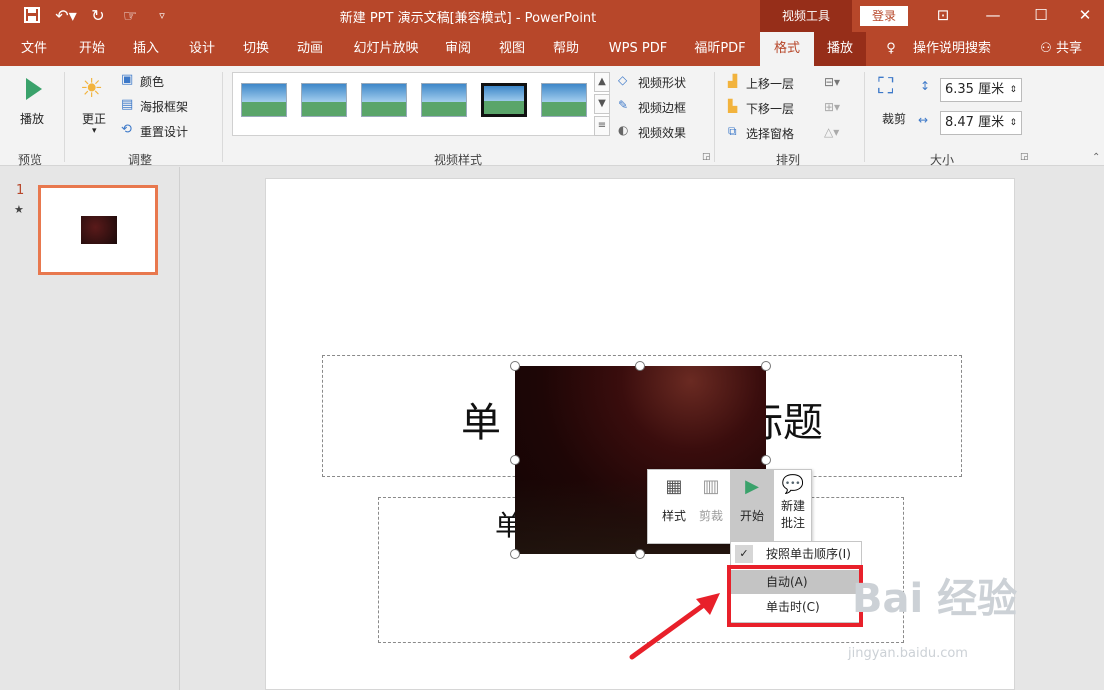 Image resolution: width=1104 pixels, height=690 pixels. Describe the element at coordinates (674, 507) in the screenshot. I see `style-button: ▦ 样式` at that location.